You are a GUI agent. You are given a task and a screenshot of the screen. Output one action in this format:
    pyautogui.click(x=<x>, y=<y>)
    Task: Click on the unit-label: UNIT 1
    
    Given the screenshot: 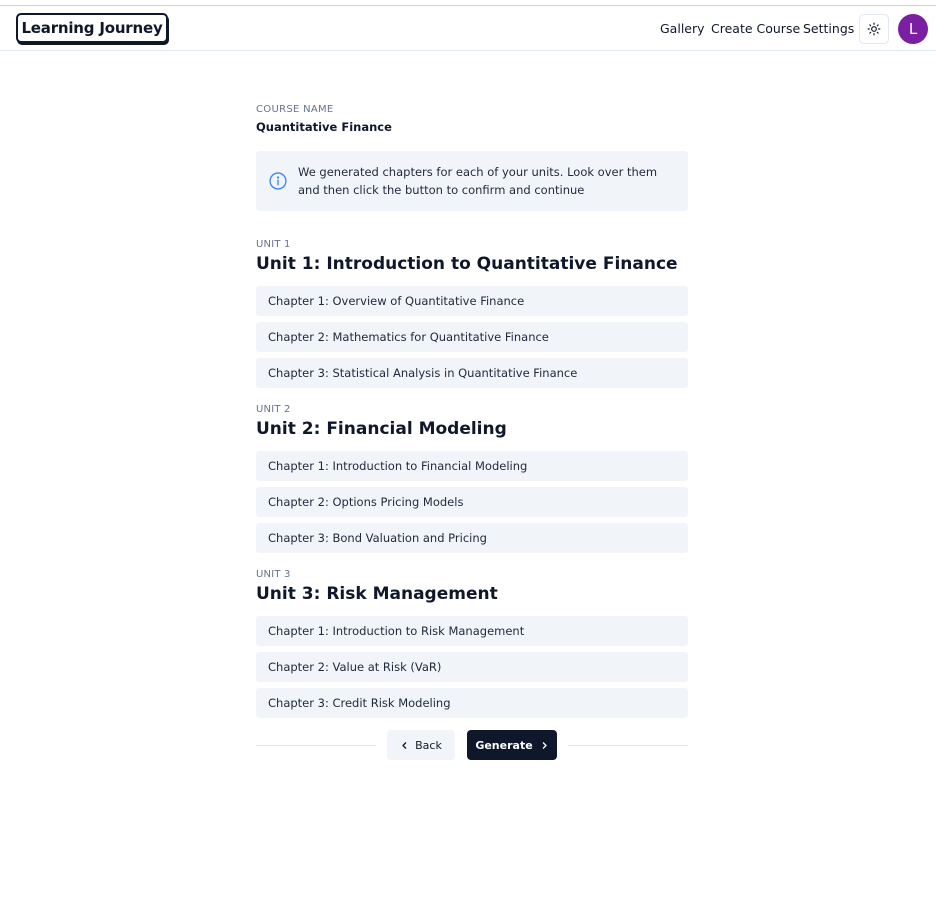 What is the action you would take?
    pyautogui.click(x=273, y=244)
    